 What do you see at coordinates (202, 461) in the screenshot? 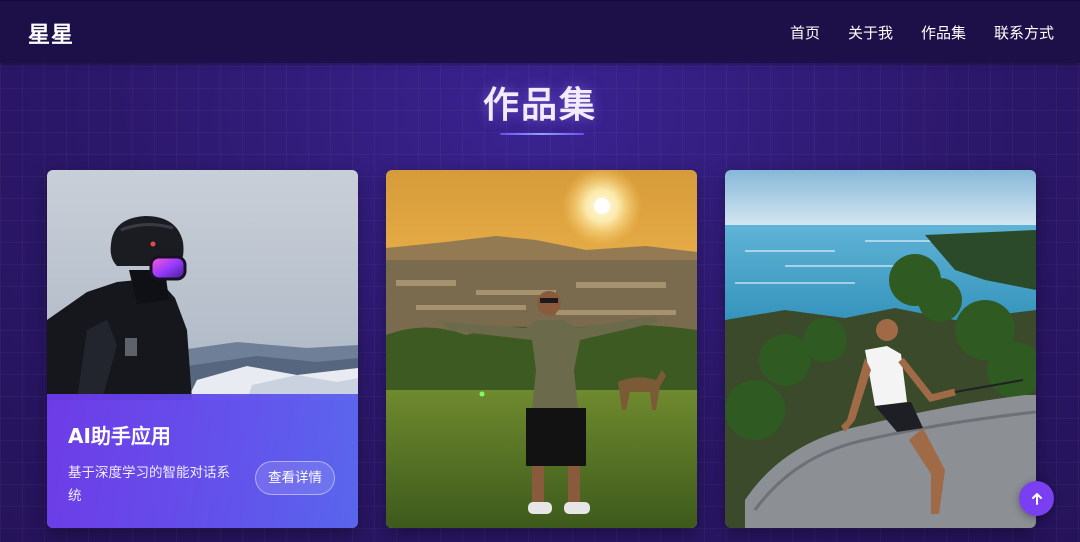
I see `card-overlay: AI助手应用 基于深度学习的智能对话系统 查看详情` at bounding box center [202, 461].